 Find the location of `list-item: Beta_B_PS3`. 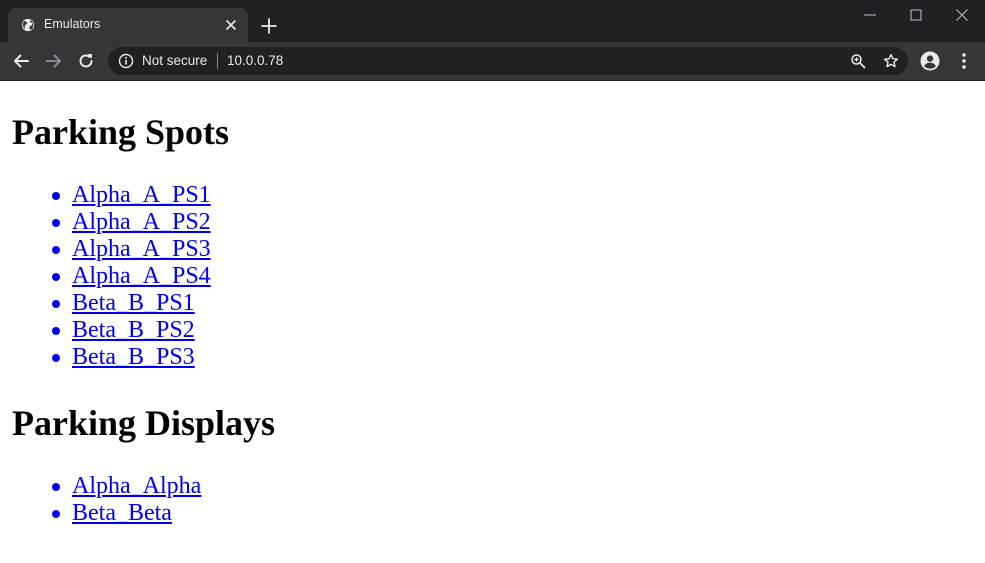

list-item: Beta_B_PS3 is located at coordinates (131, 357).